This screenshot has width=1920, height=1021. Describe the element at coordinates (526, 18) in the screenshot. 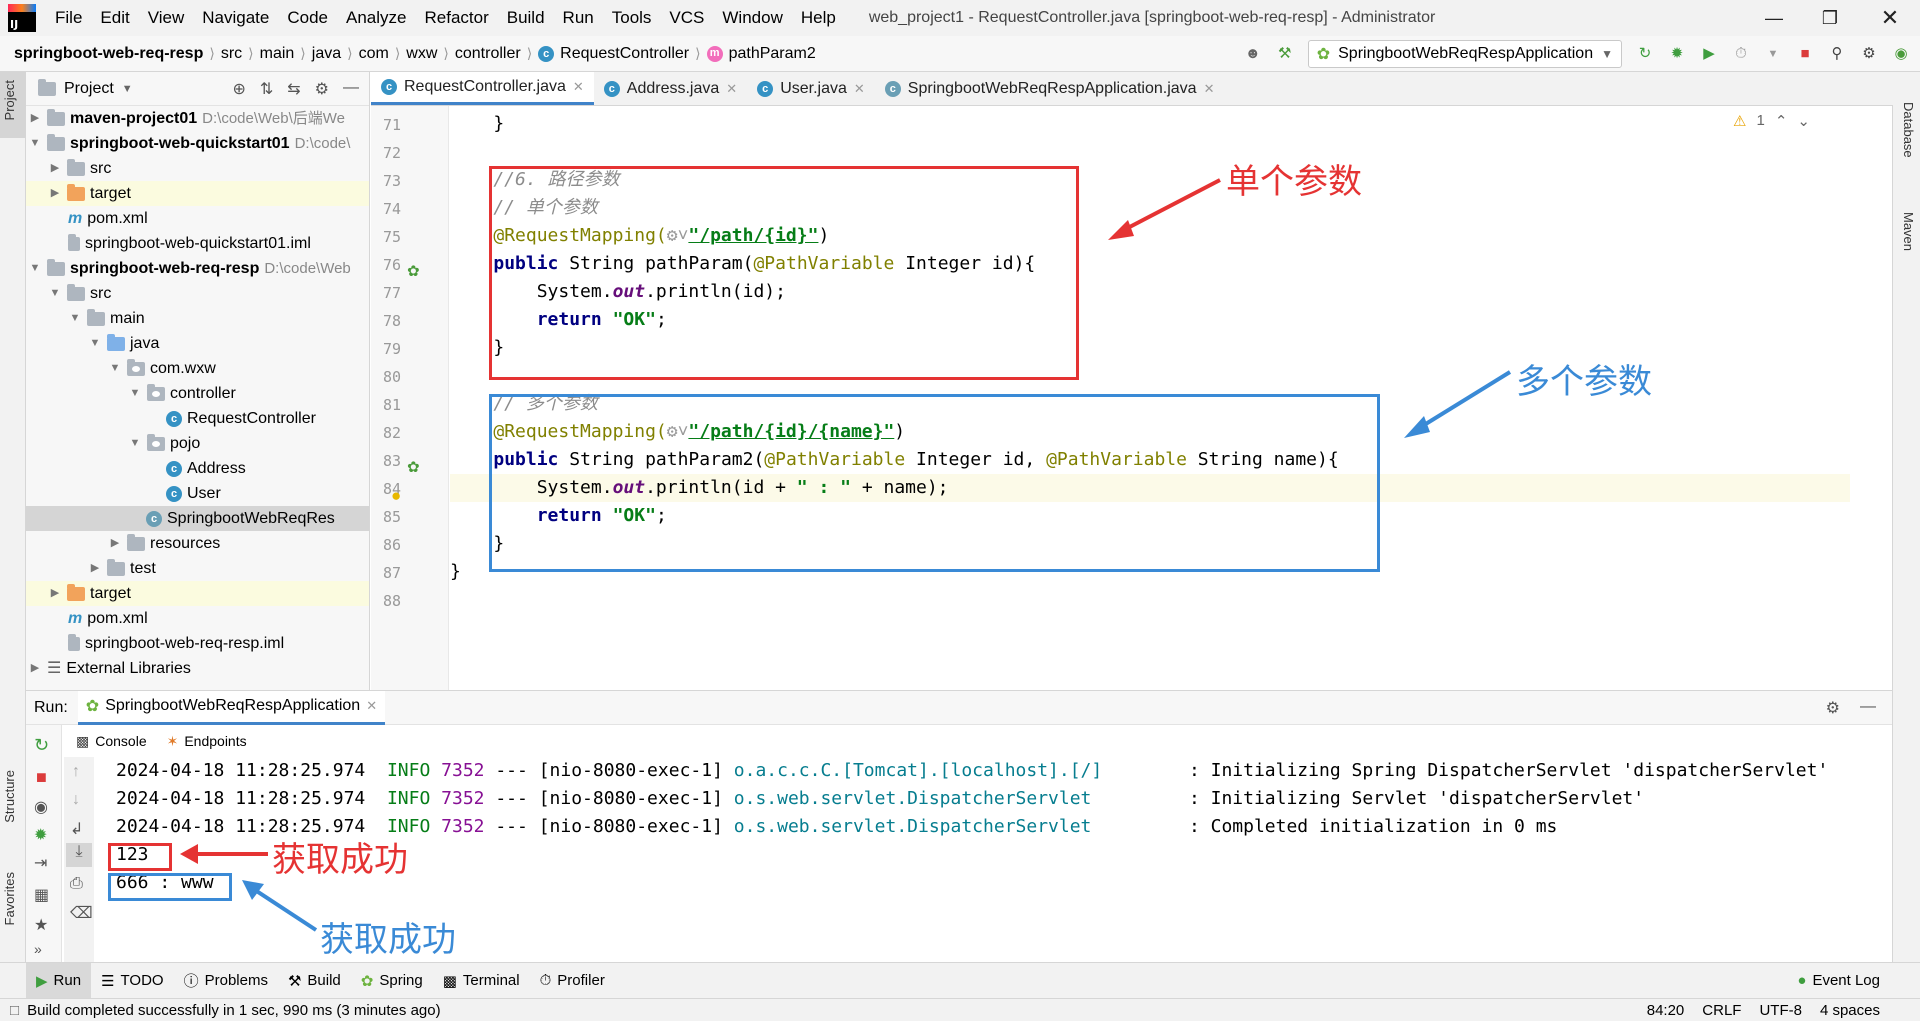

I see `menu-build: Build` at that location.